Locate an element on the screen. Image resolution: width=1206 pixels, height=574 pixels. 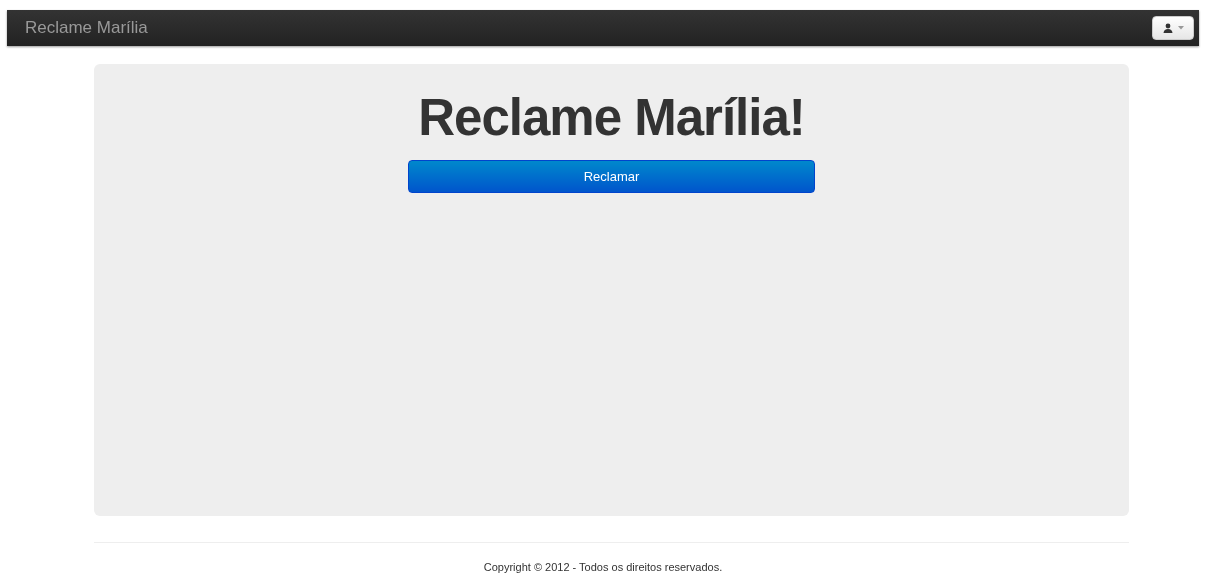
brand-link: Reclame Marília is located at coordinates (86, 28).